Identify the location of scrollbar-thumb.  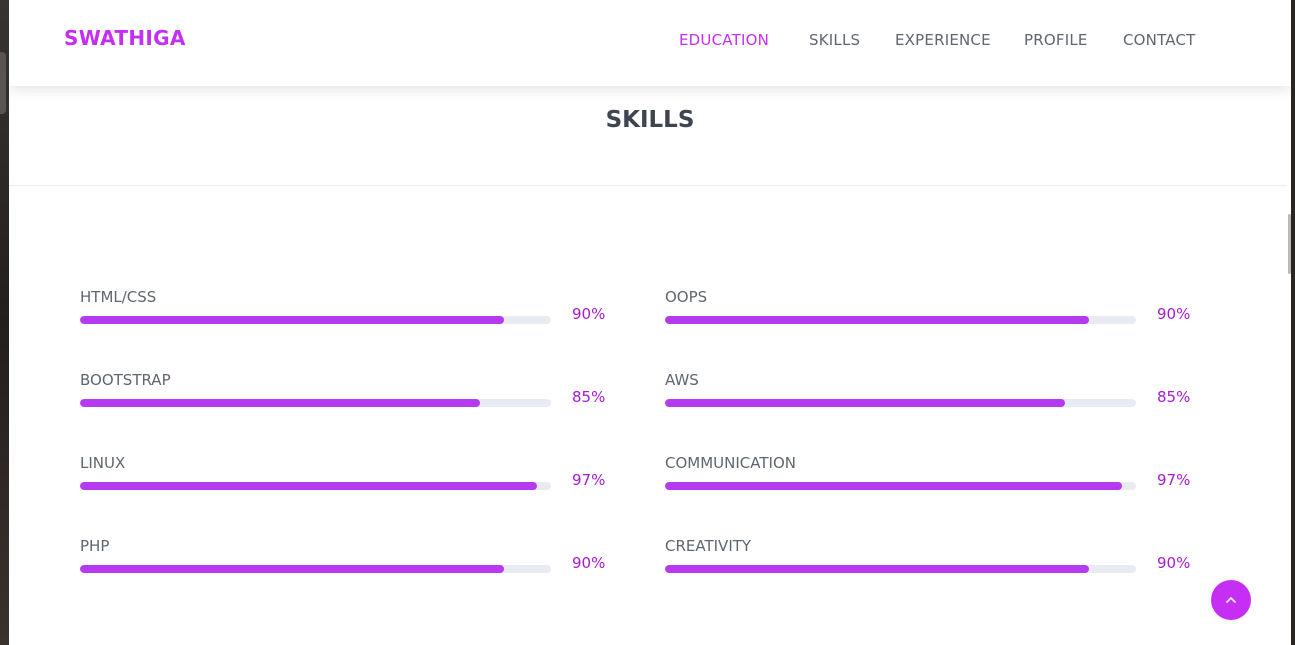
(1289, 244).